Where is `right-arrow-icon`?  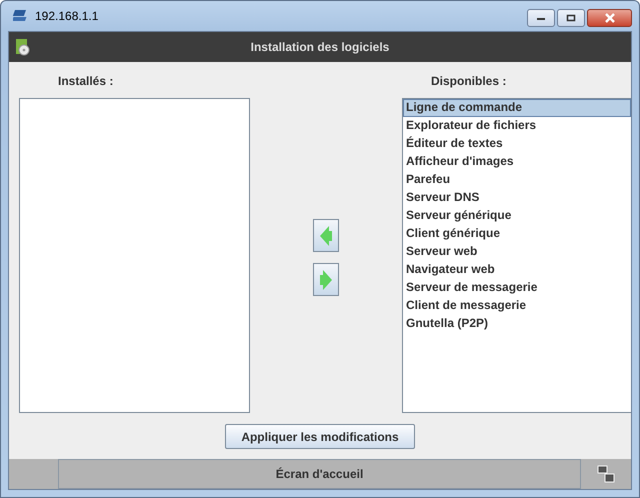
right-arrow-icon is located at coordinates (326, 279).